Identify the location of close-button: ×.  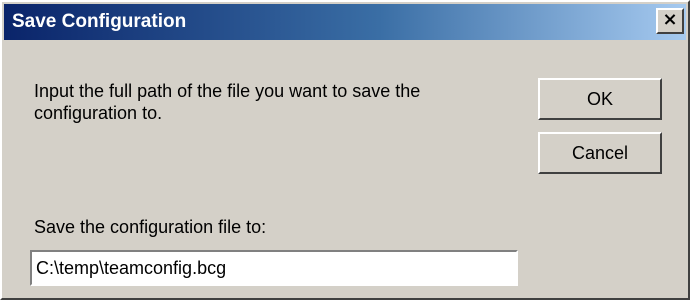
(670, 21).